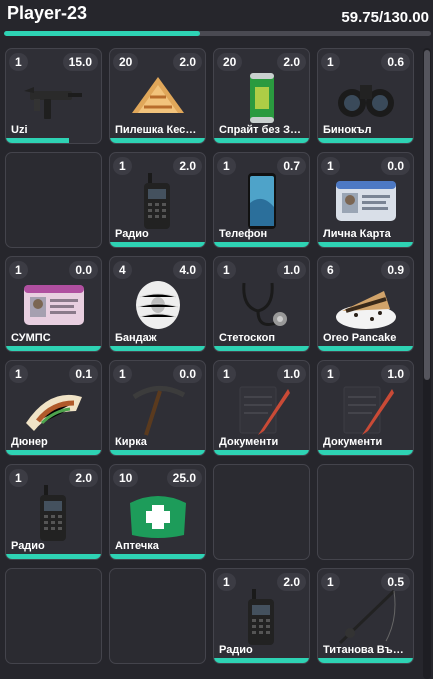 The height and width of the screenshot is (679, 433). I want to click on weight-bar-fill, so click(102, 33).